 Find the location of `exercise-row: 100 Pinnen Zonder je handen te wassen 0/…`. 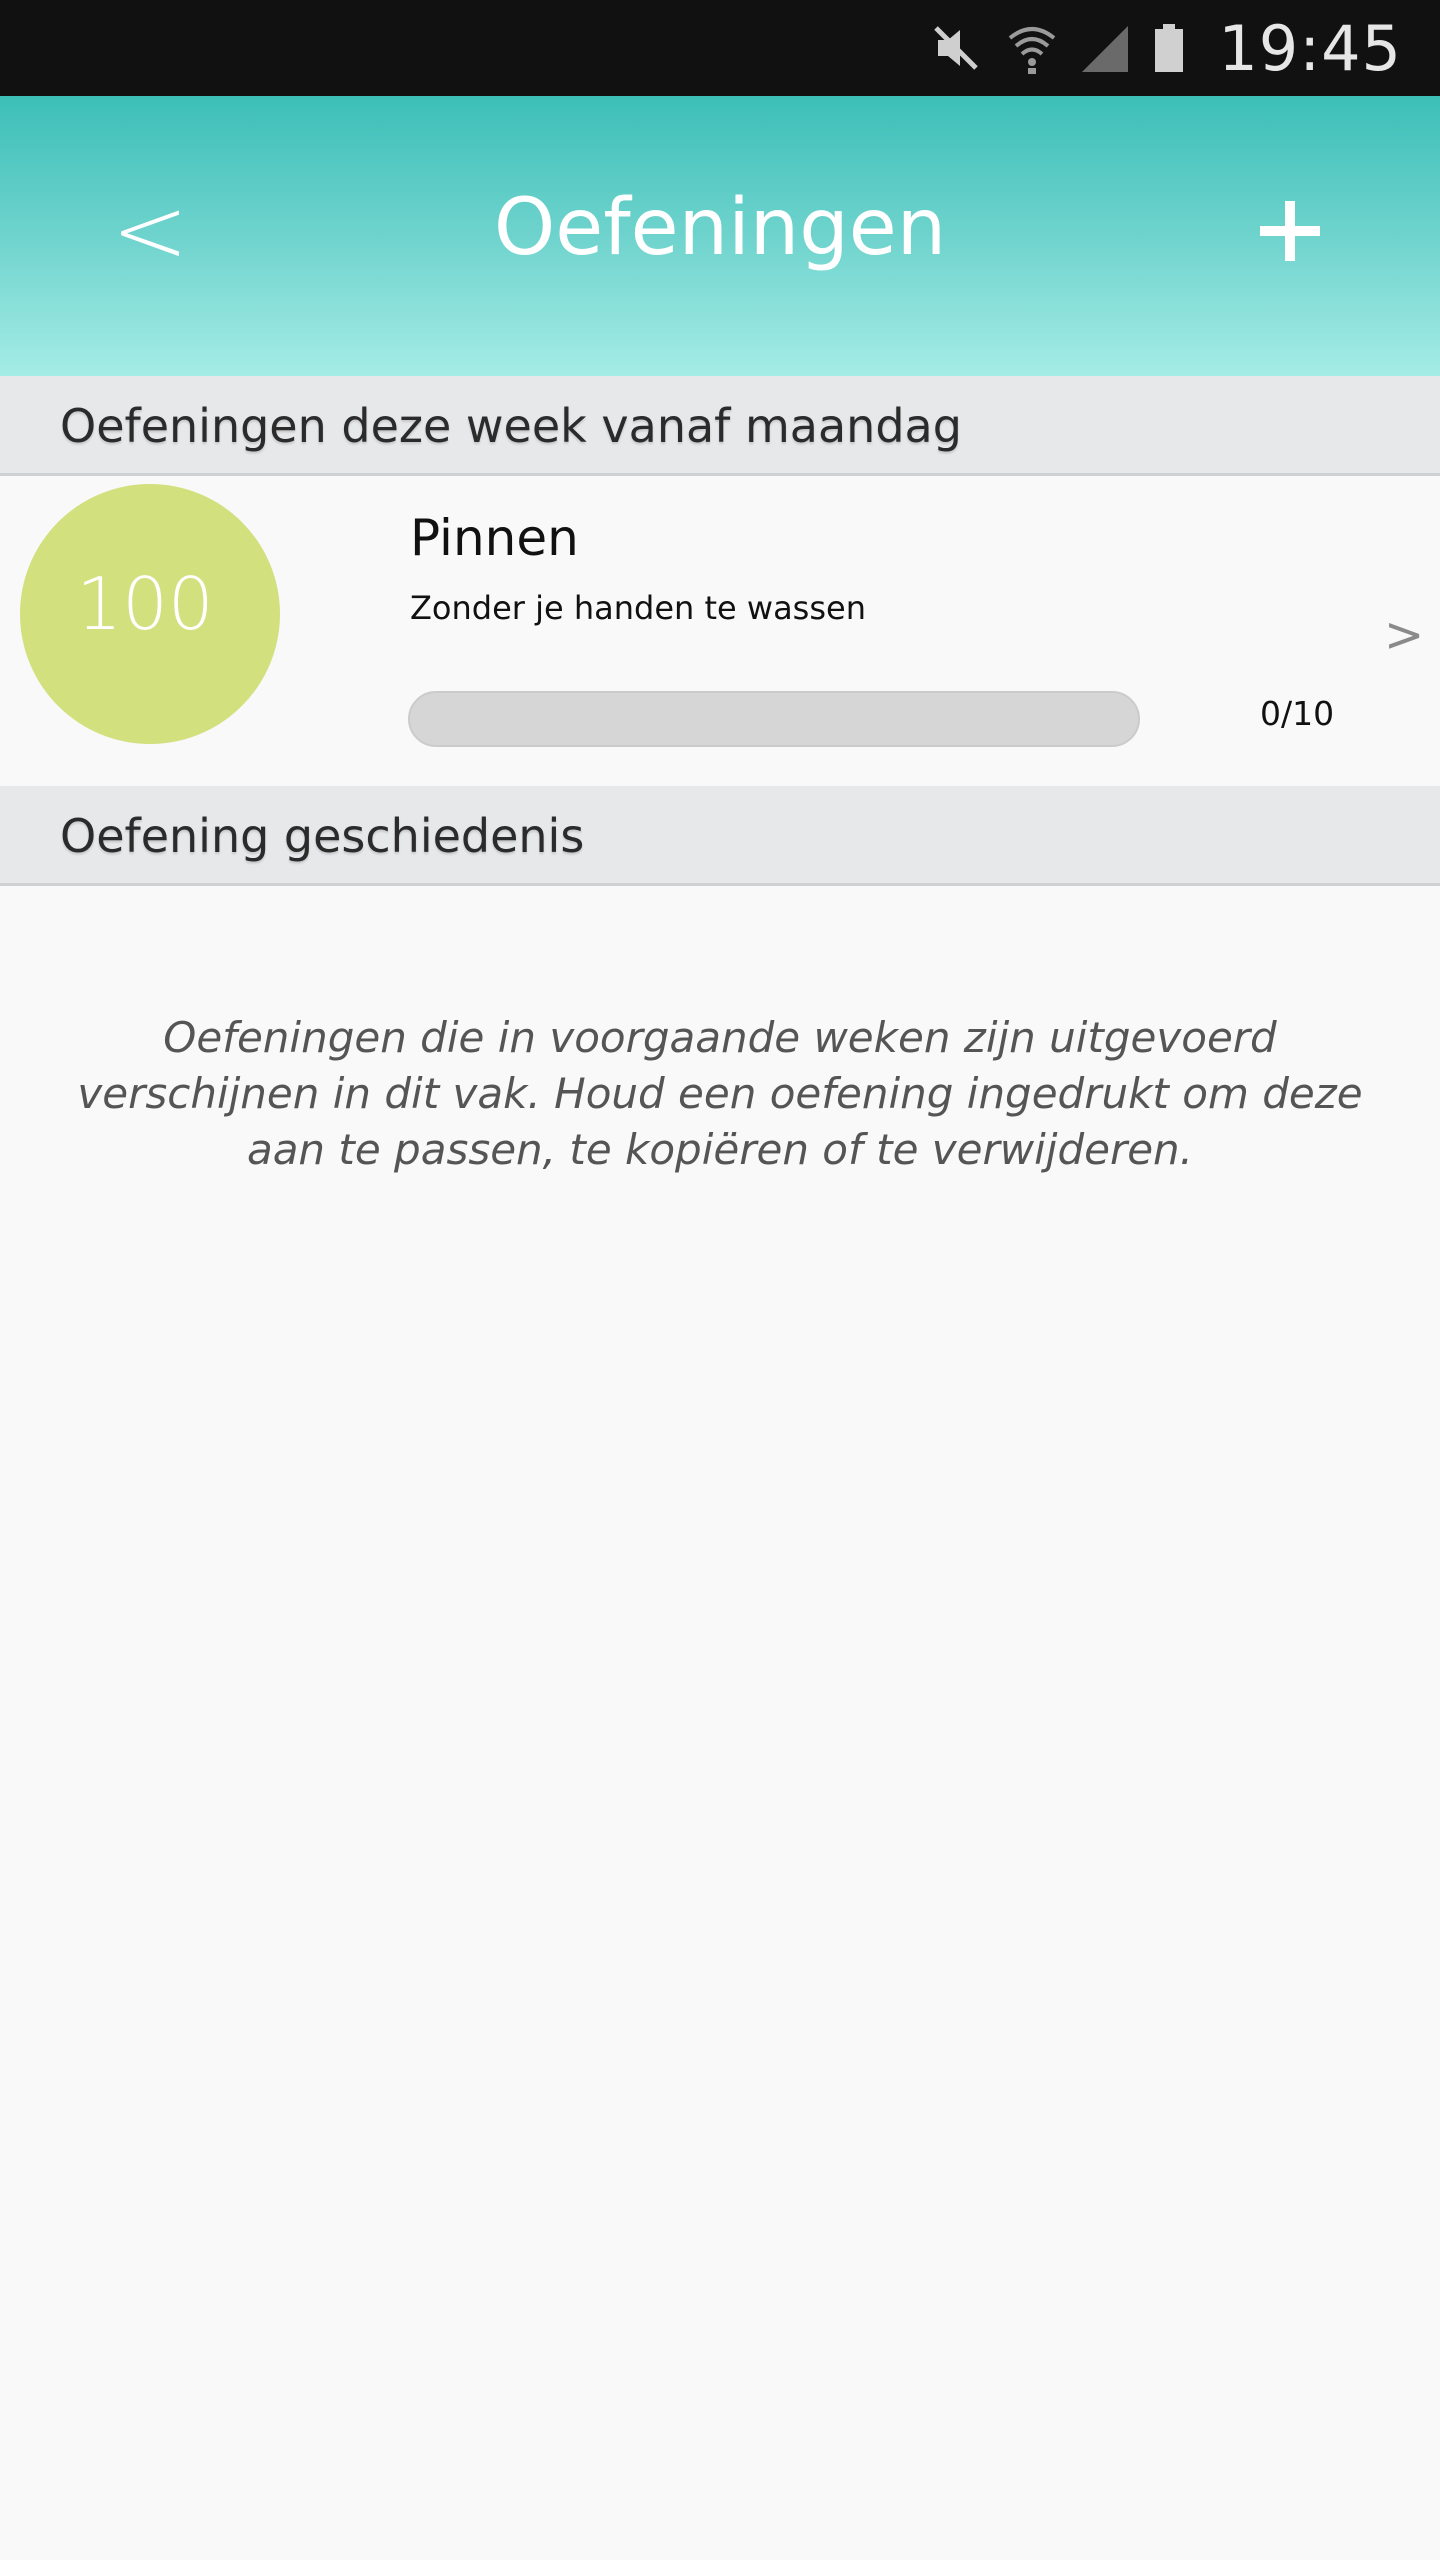

exercise-row: 100 Pinnen Zonder je handen te wassen 0/… is located at coordinates (720, 632).